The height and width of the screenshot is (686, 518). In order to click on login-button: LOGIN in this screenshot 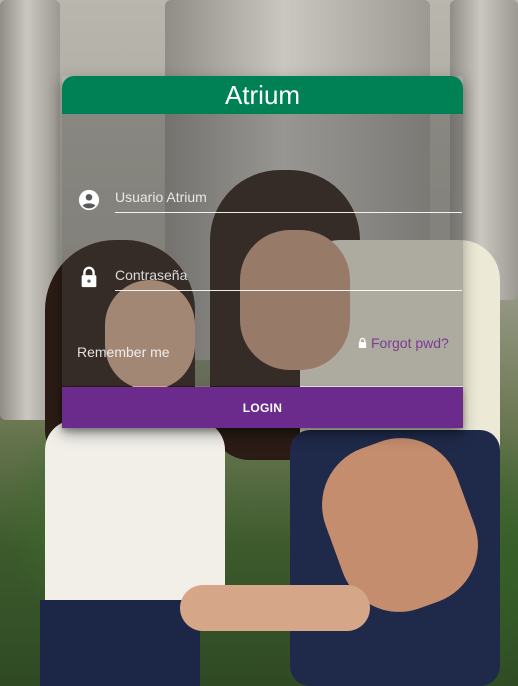, I will do `click(262, 407)`.